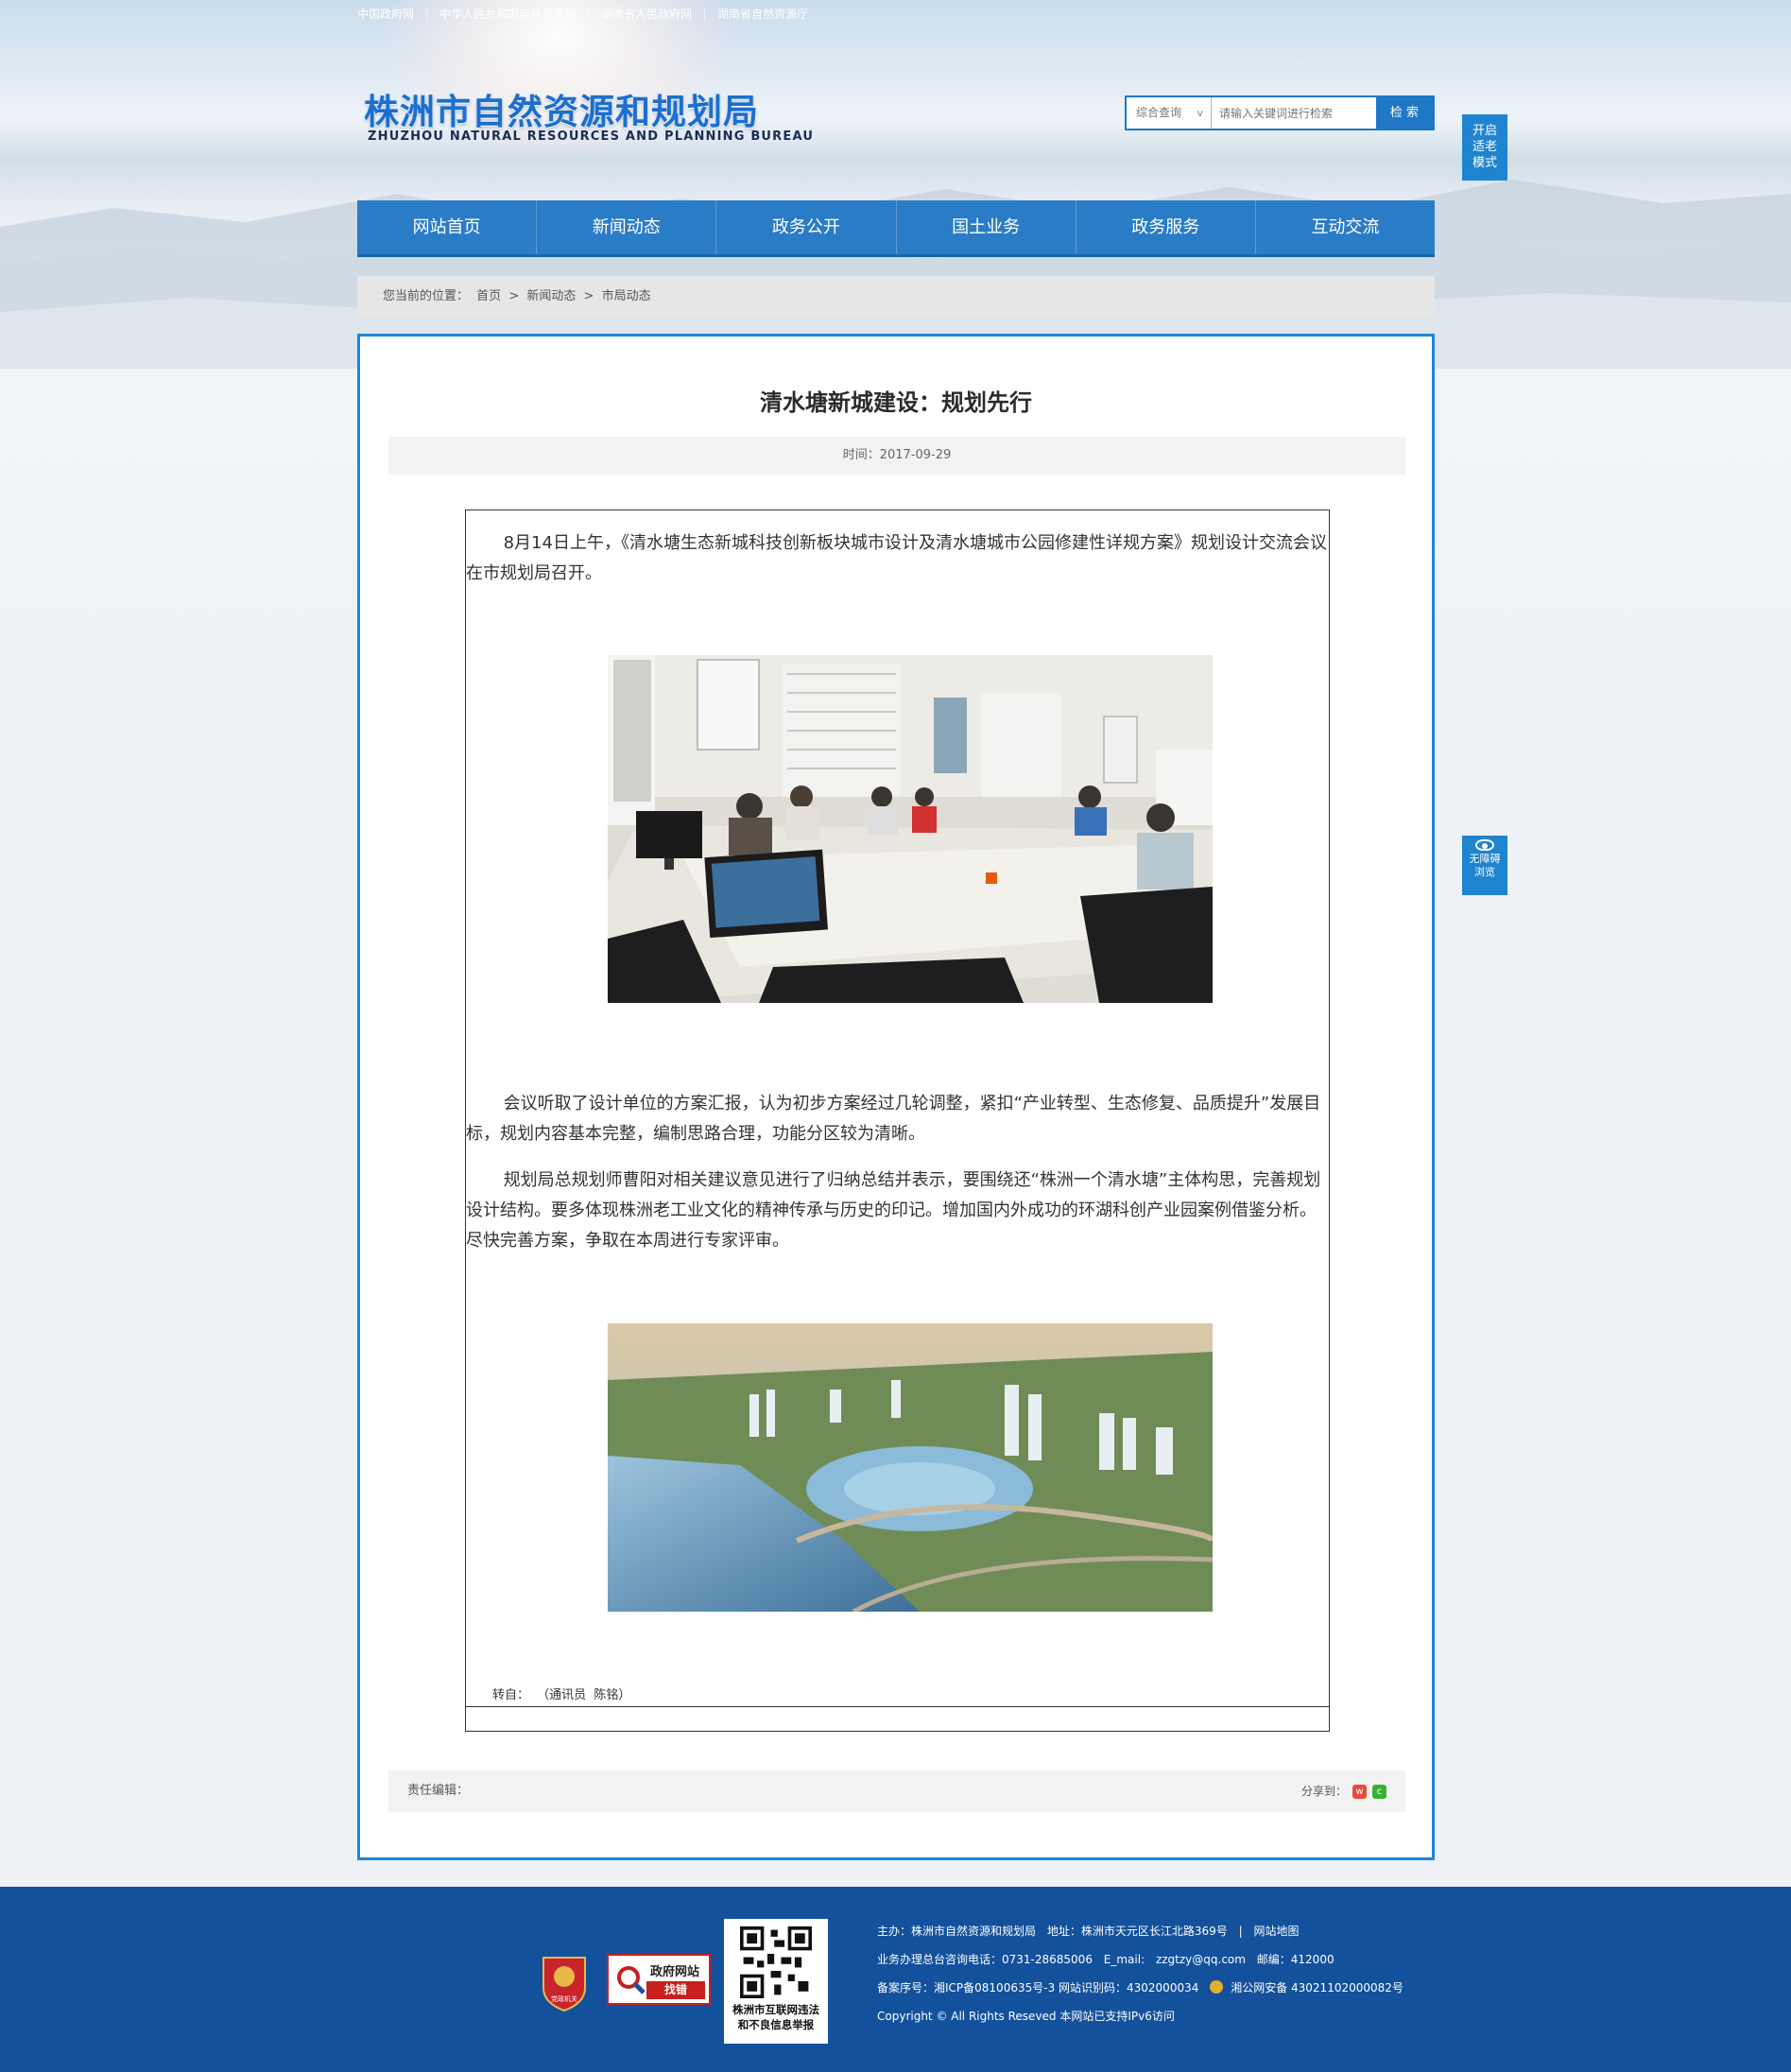 The image size is (1791, 2072). Describe the element at coordinates (776, 2017) in the screenshot. I see `qr-caption: 株洲市互联网违法 和不良信息举报` at that location.